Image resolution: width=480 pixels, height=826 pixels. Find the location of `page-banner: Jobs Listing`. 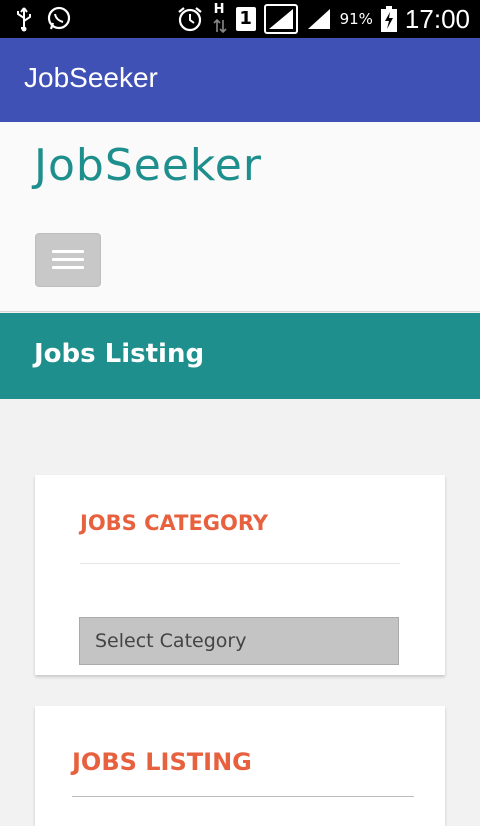

page-banner: Jobs Listing is located at coordinates (240, 356).